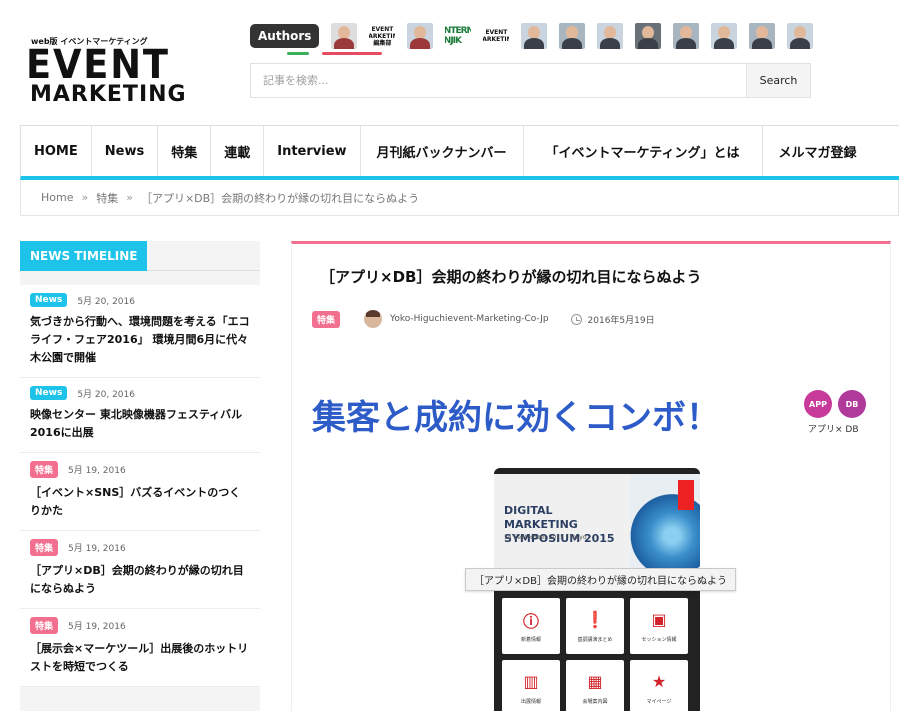 This screenshot has width=899, height=711. Describe the element at coordinates (600, 579) in the screenshot. I see `image-tooltip: ［アプリ×DB］会期の終わりが縁の切れ目にならぬよう` at that location.